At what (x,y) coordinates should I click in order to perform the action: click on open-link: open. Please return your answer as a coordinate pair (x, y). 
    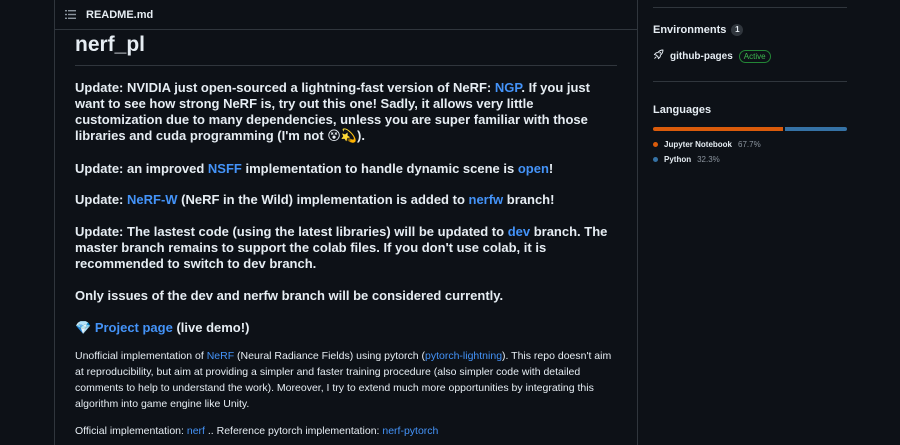
    Looking at the image, I should click on (533, 168).